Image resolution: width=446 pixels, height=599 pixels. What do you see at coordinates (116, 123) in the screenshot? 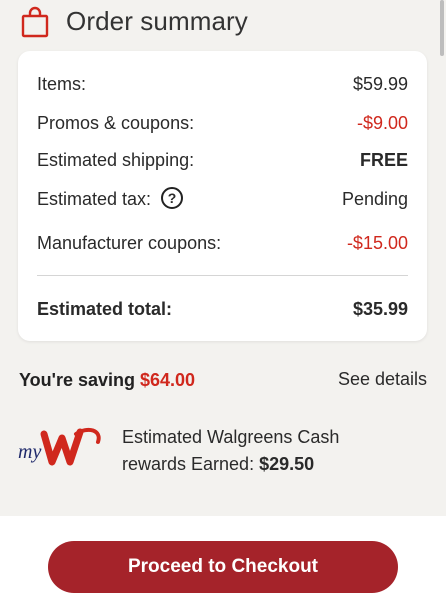
I see `promos-label: Promos & coupons:` at bounding box center [116, 123].